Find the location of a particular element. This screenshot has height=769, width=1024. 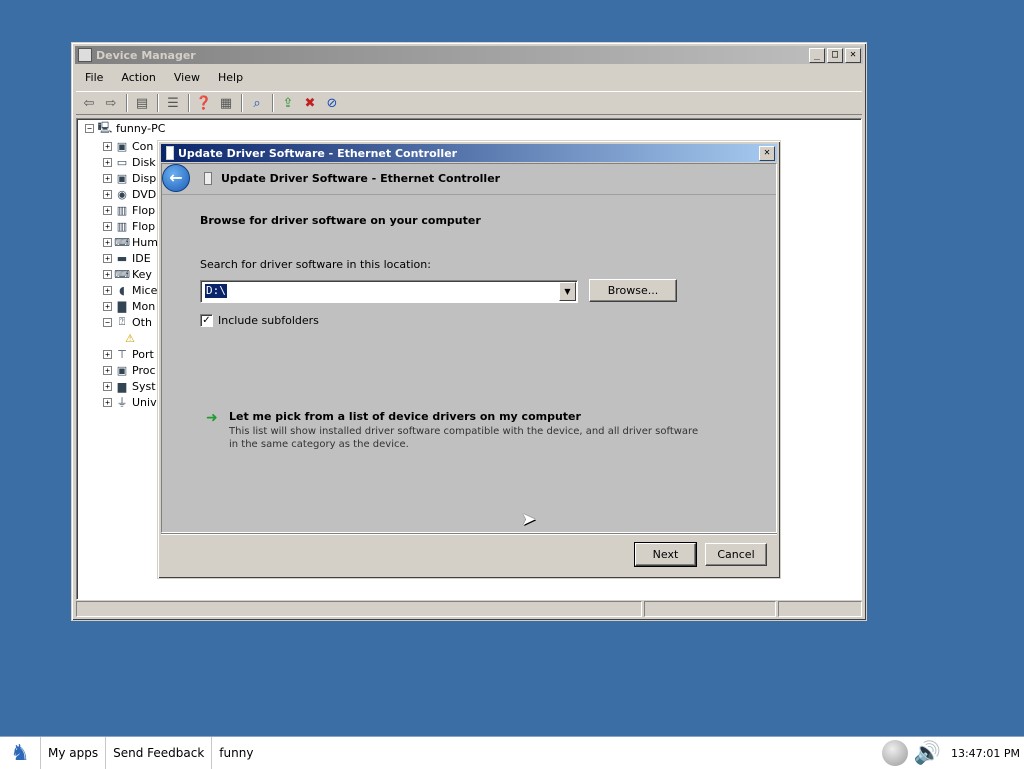

tree-item-label: Disk is located at coordinates (144, 162).